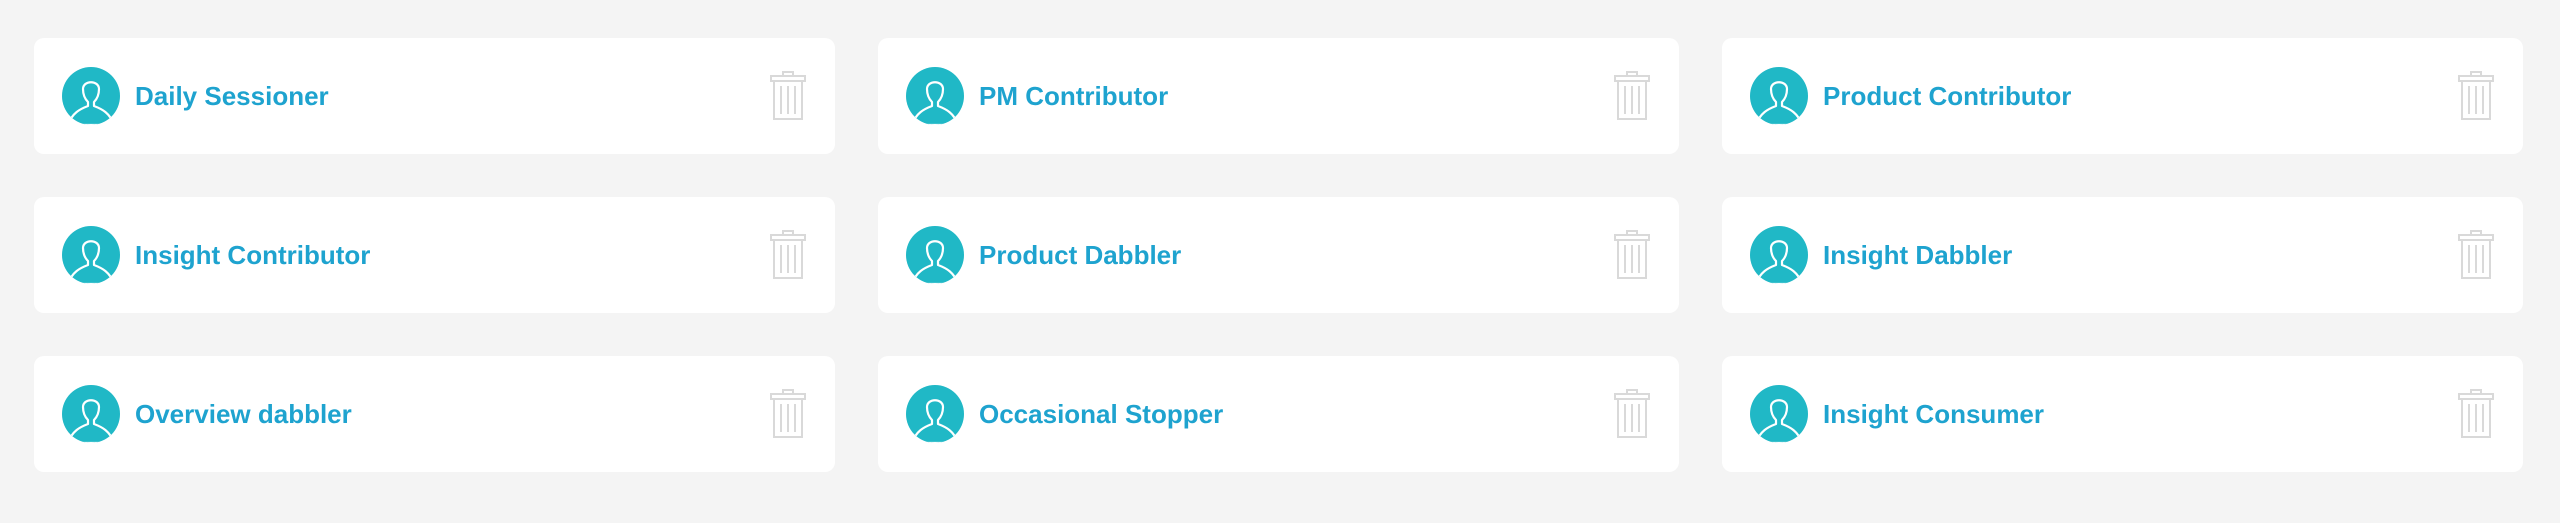  What do you see at coordinates (1278, 96) in the screenshot?
I see `segment-card: PM Contributor` at bounding box center [1278, 96].